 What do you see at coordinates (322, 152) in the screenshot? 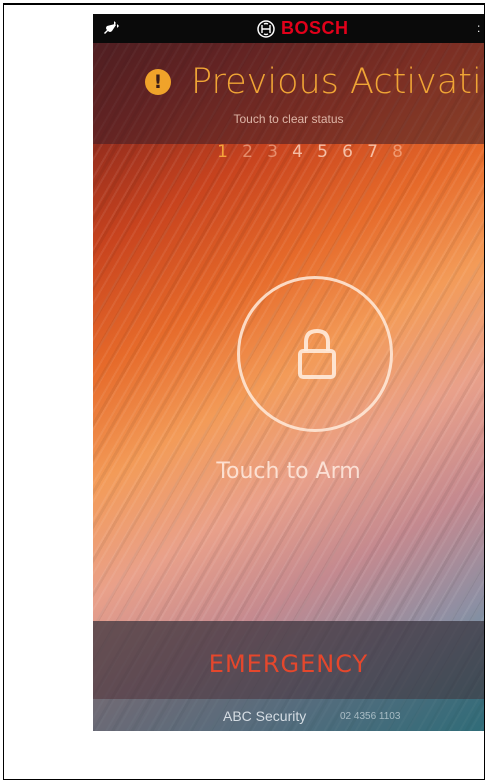
I see `zone-5: 5` at bounding box center [322, 152].